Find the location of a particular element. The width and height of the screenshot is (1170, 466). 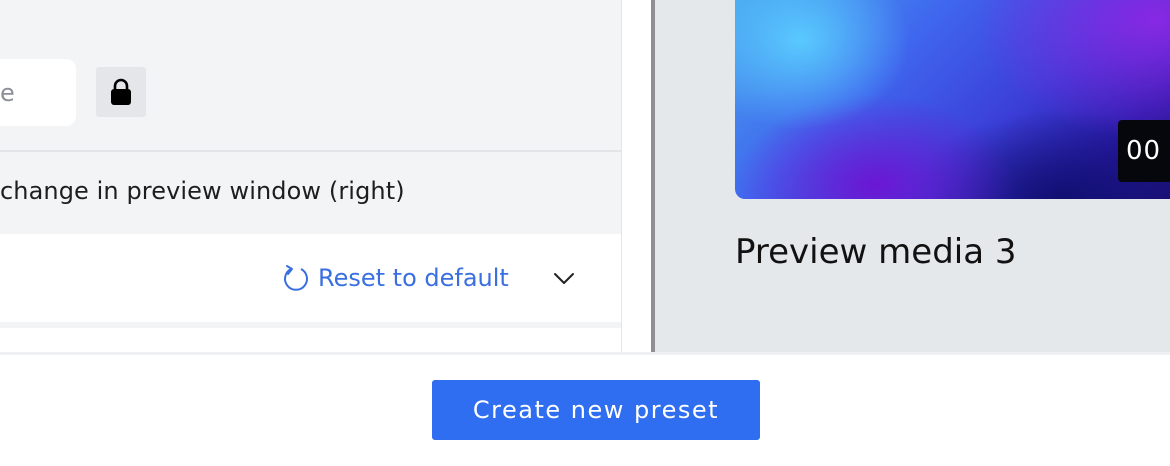

size-input: e is located at coordinates (38, 92).